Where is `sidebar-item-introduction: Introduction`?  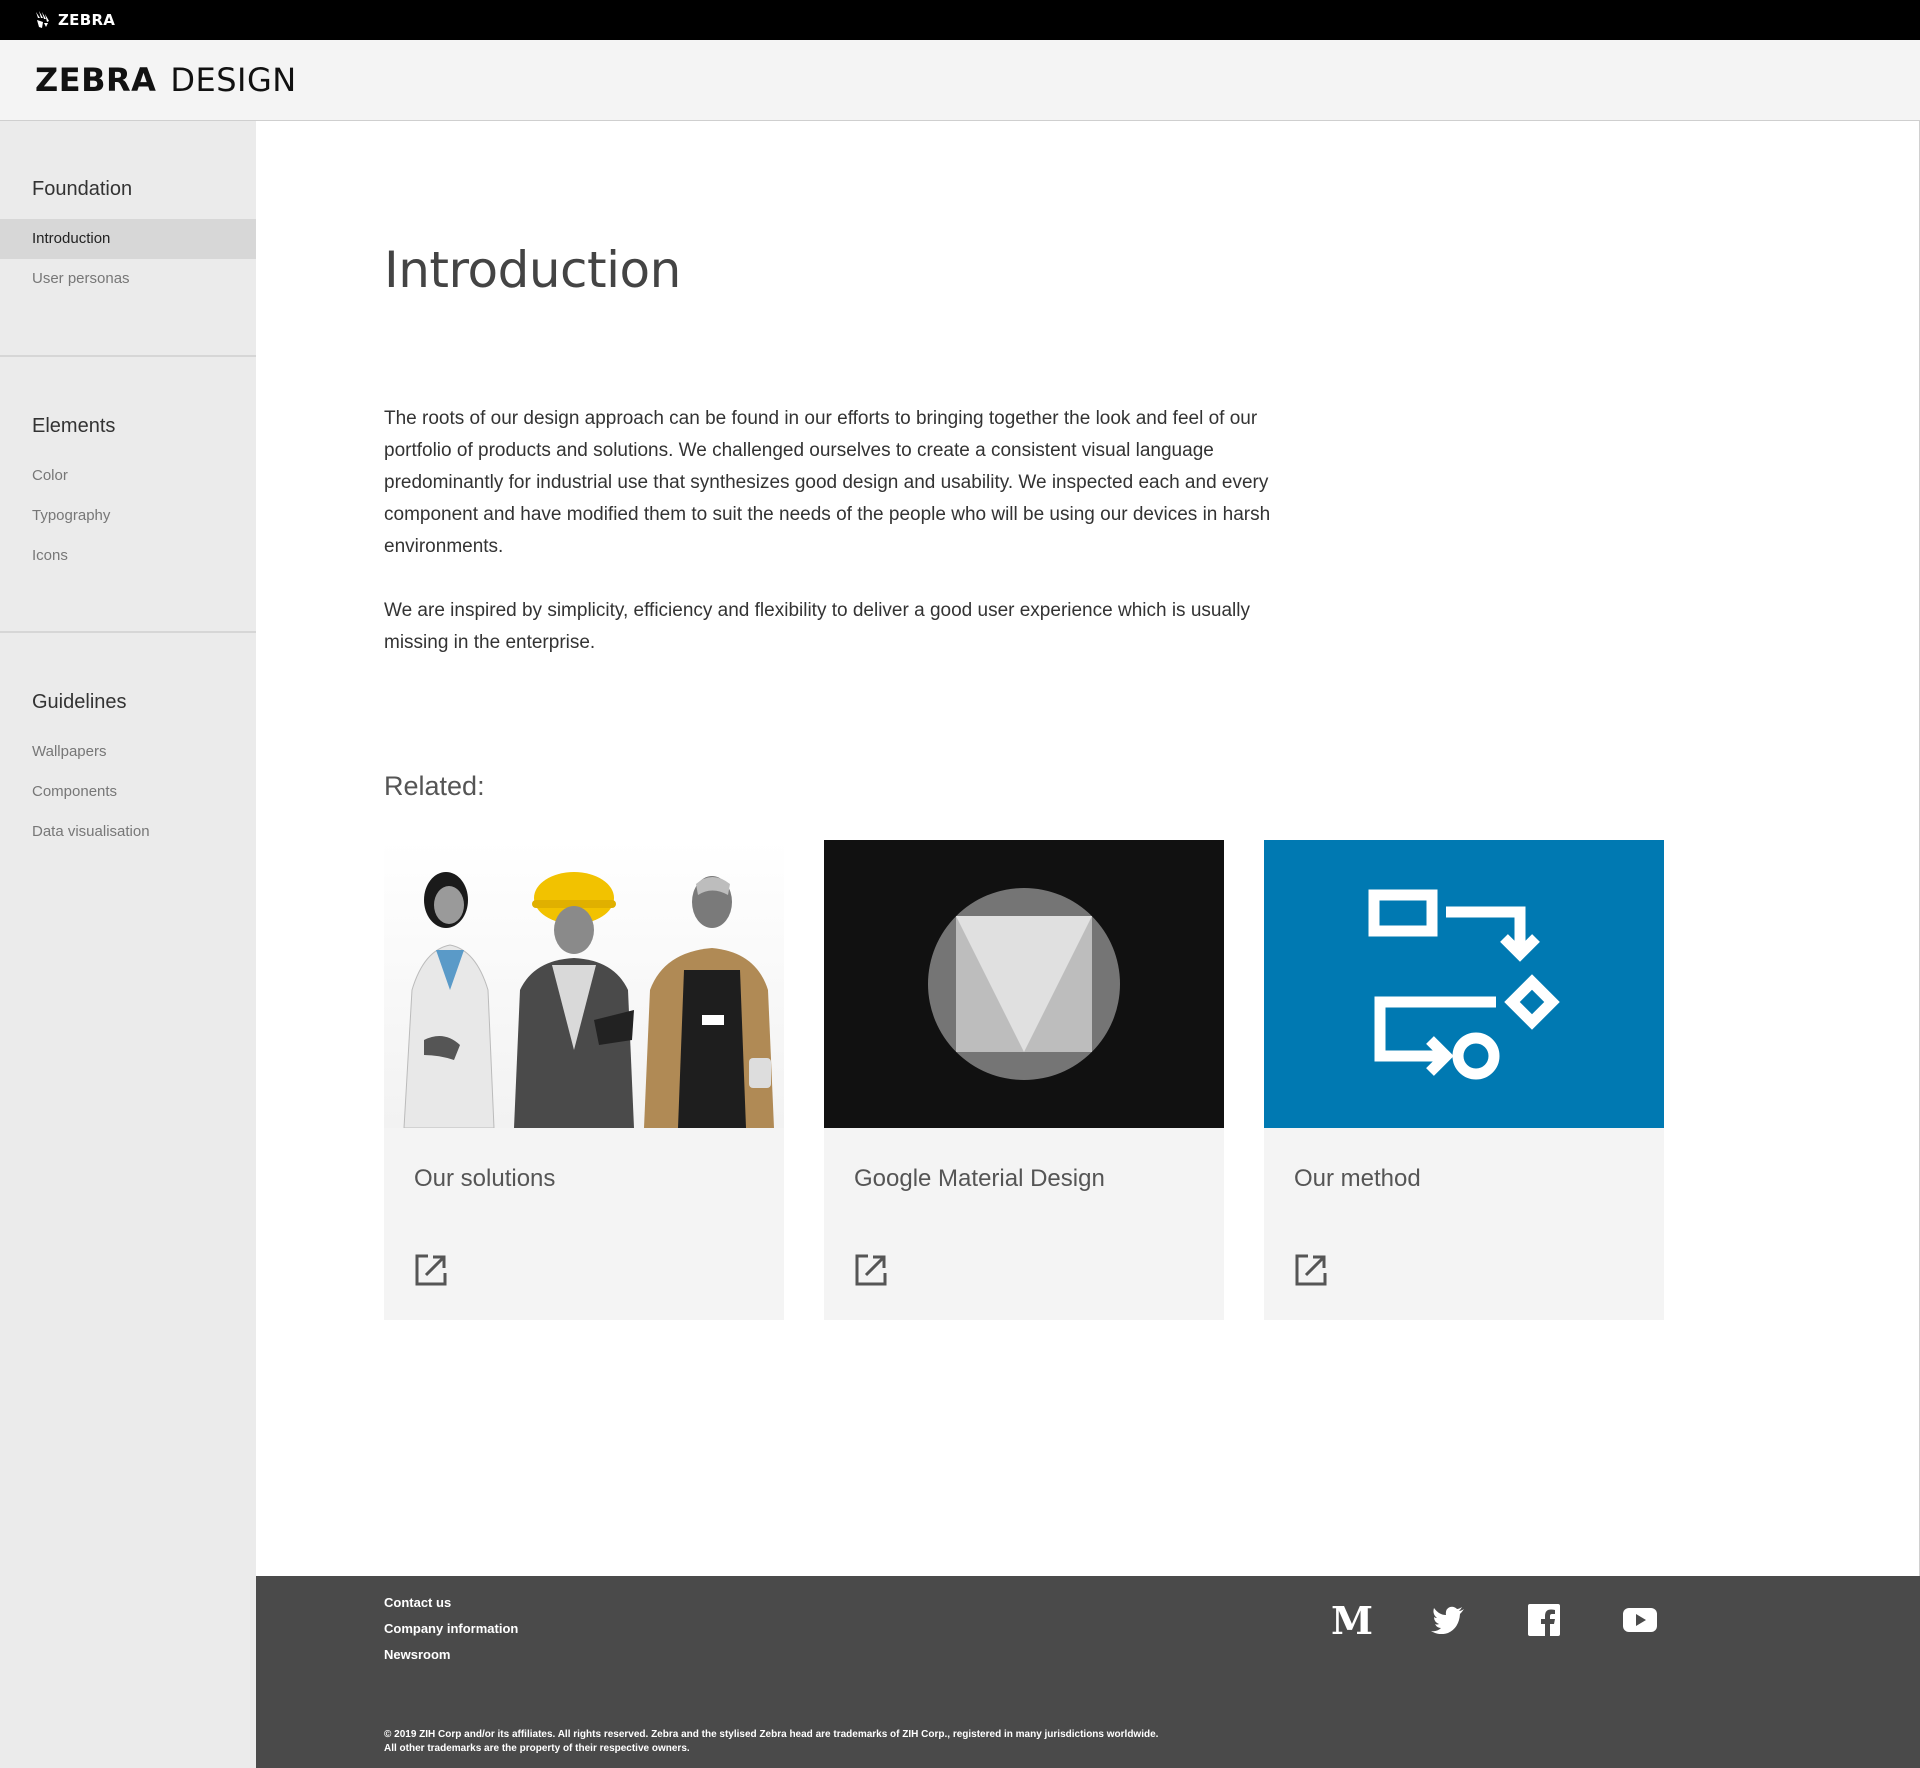 sidebar-item-introduction: Introduction is located at coordinates (128, 239).